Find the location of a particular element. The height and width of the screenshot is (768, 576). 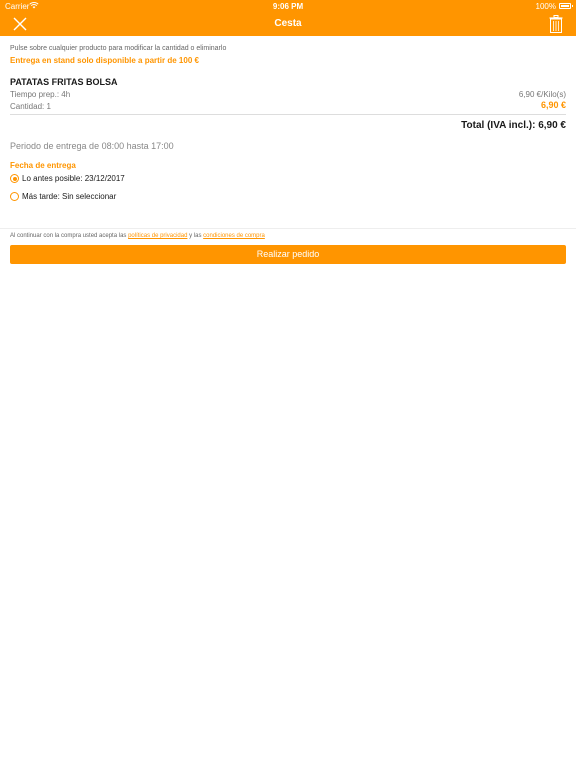

product-quantity: Cantidad: 1 is located at coordinates (30, 106).